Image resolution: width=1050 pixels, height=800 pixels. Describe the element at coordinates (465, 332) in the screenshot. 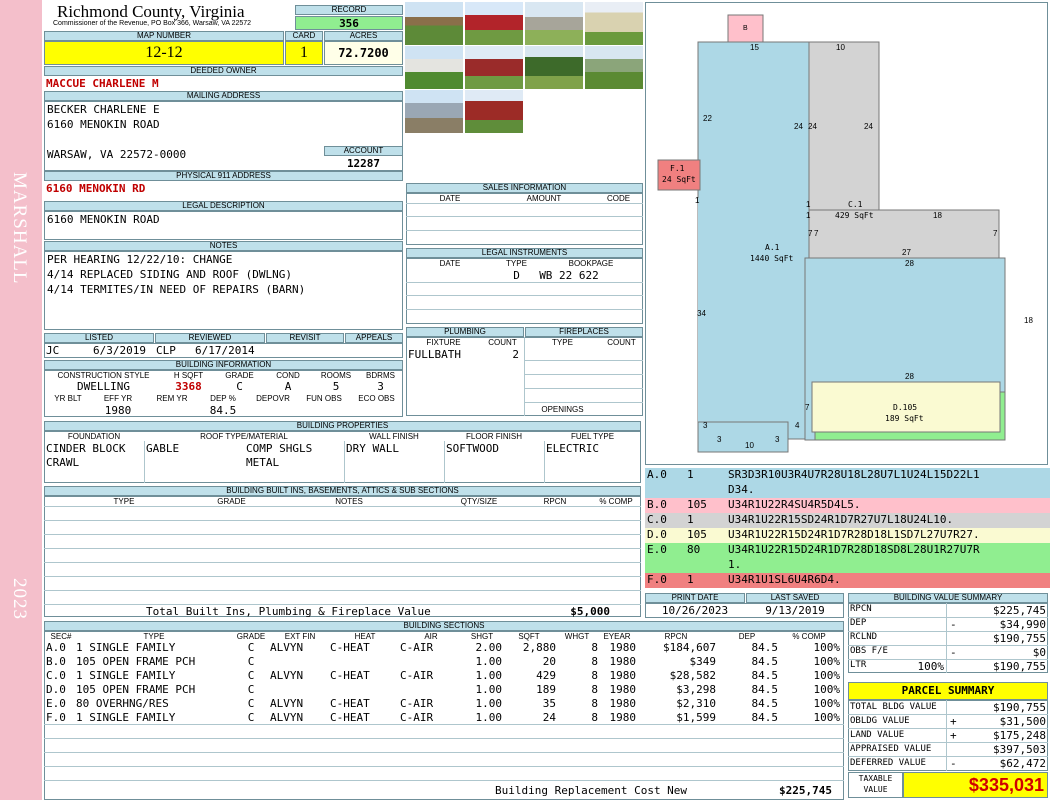

I see `plumbing-label: PLUMBING` at that location.